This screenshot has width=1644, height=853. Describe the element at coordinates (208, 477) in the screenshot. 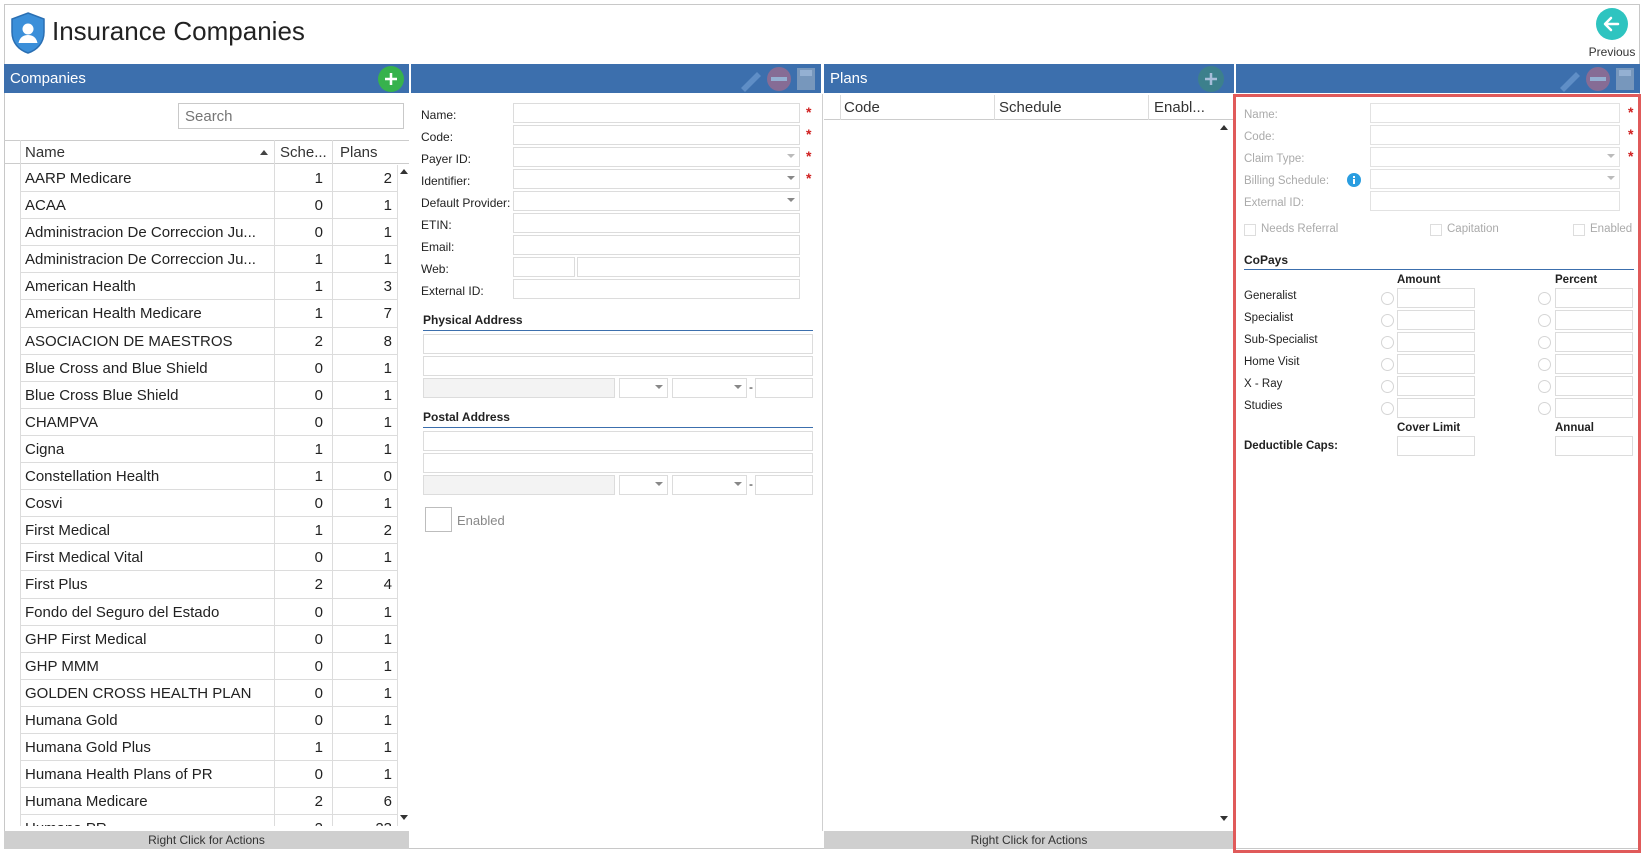

I see `table-row: Constellation Health 1 0` at that location.